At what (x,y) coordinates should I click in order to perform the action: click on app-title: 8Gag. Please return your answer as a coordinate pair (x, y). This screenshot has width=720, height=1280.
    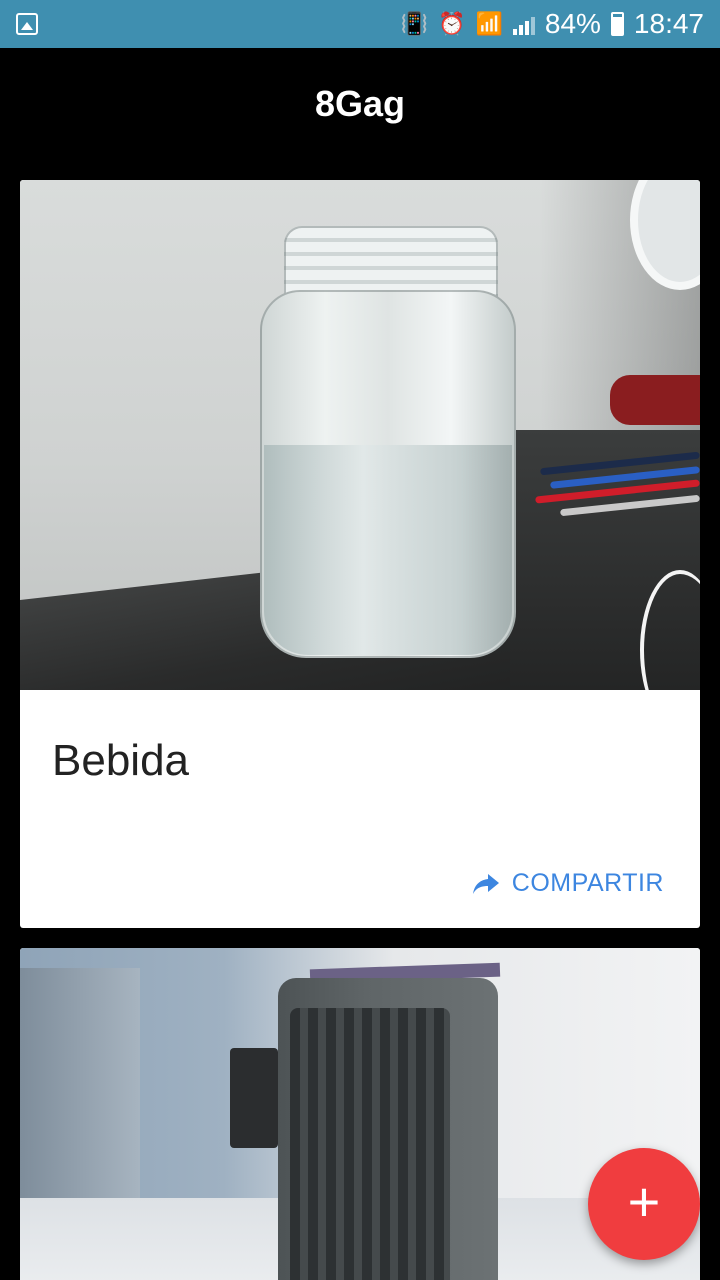
    Looking at the image, I should click on (360, 103).